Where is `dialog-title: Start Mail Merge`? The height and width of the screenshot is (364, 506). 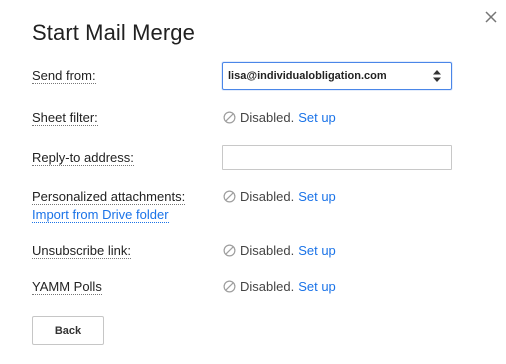 dialog-title: Start Mail Merge is located at coordinates (113, 32).